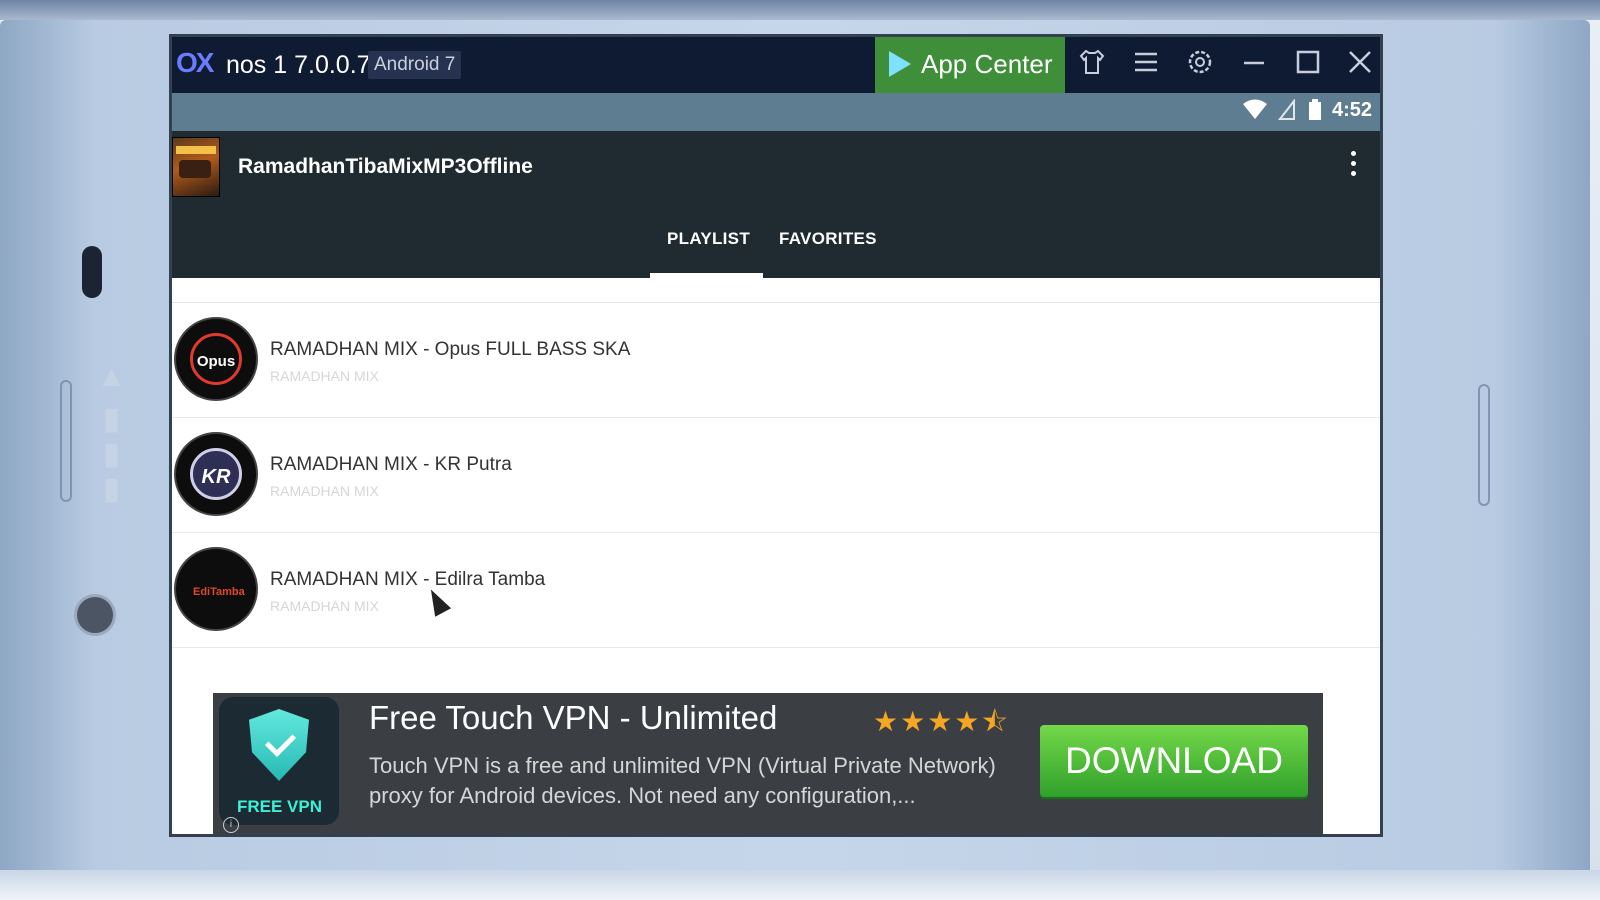 Image resolution: width=1600 pixels, height=900 pixels. I want to click on shirt-icon, so click(1092, 65).